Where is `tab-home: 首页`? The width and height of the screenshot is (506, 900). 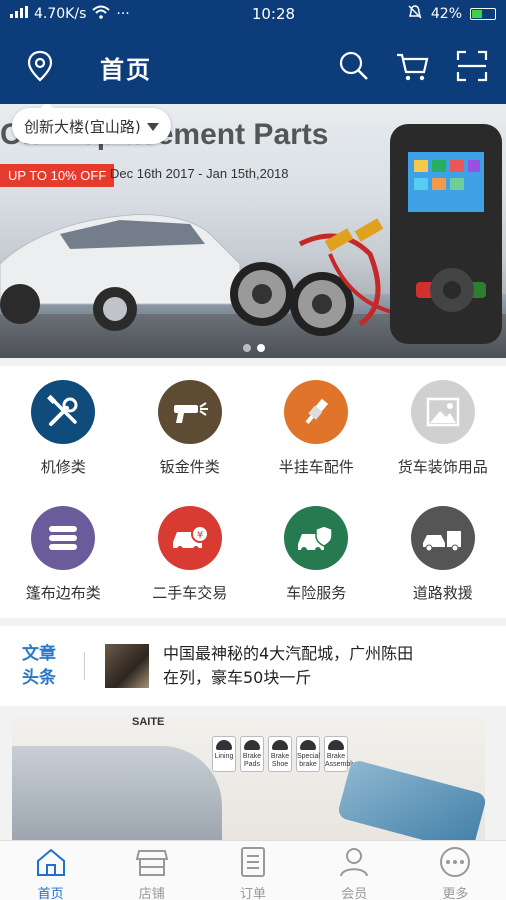
tab-home: 首页 is located at coordinates (50, 870).